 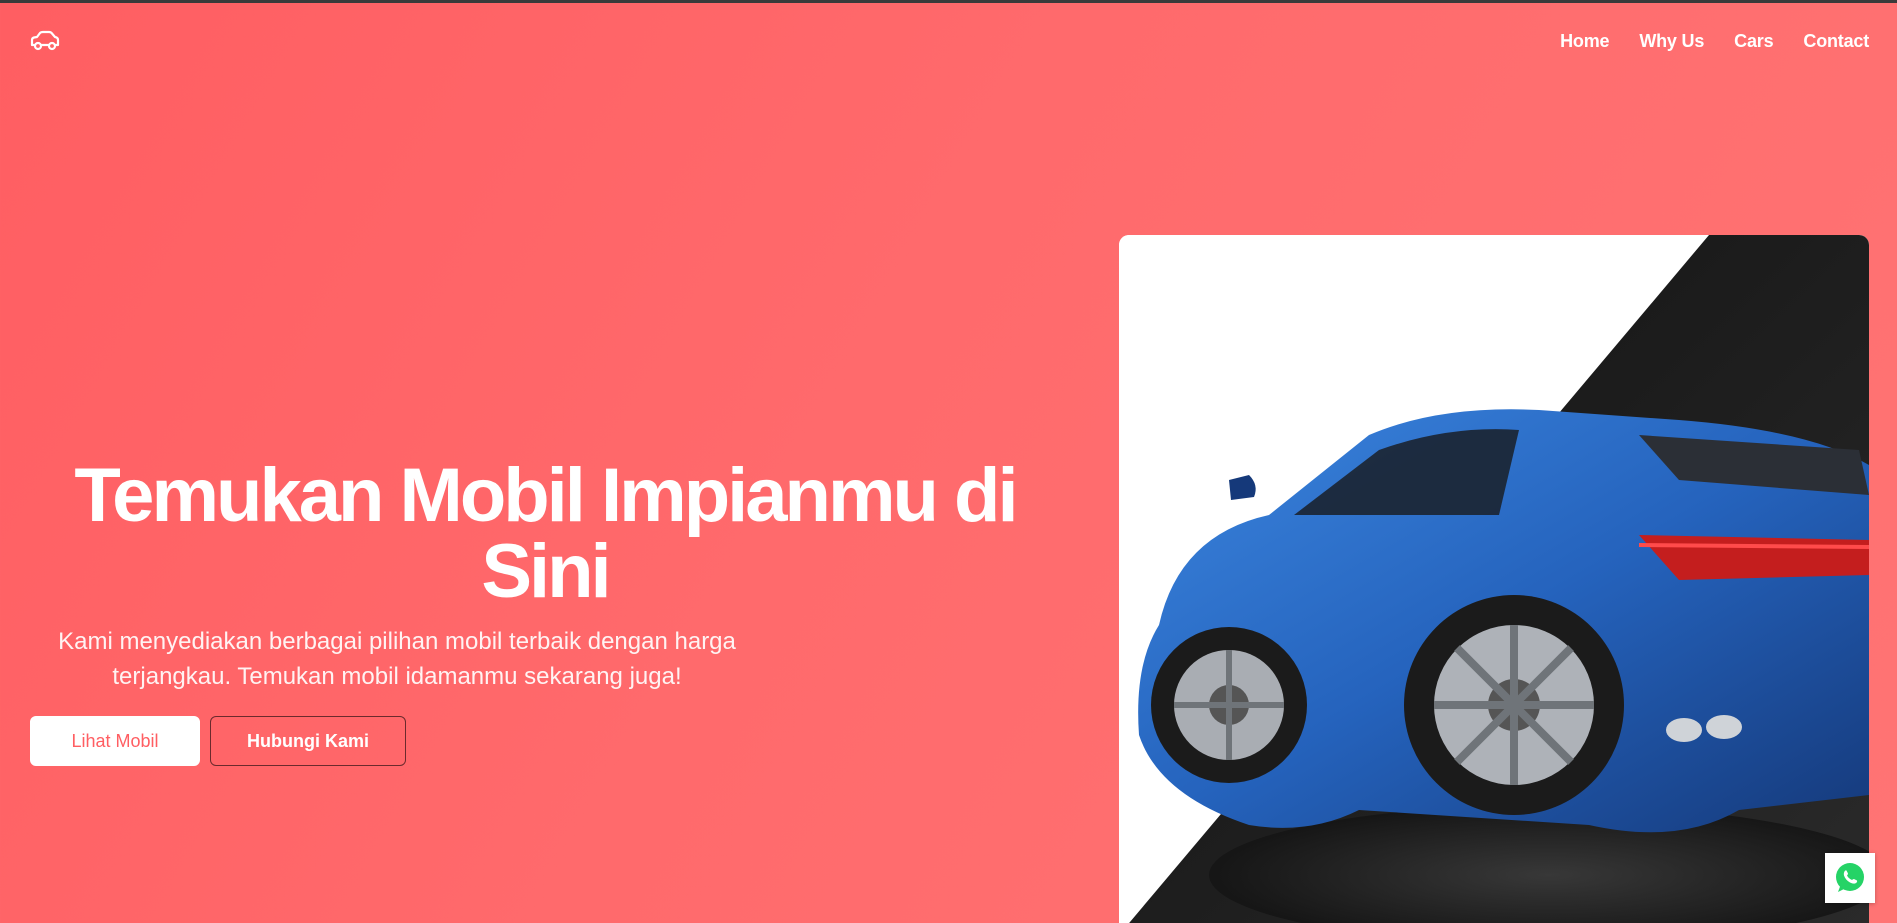 I want to click on navbar: Home Why Us Cars Contact, so click(x=948, y=41).